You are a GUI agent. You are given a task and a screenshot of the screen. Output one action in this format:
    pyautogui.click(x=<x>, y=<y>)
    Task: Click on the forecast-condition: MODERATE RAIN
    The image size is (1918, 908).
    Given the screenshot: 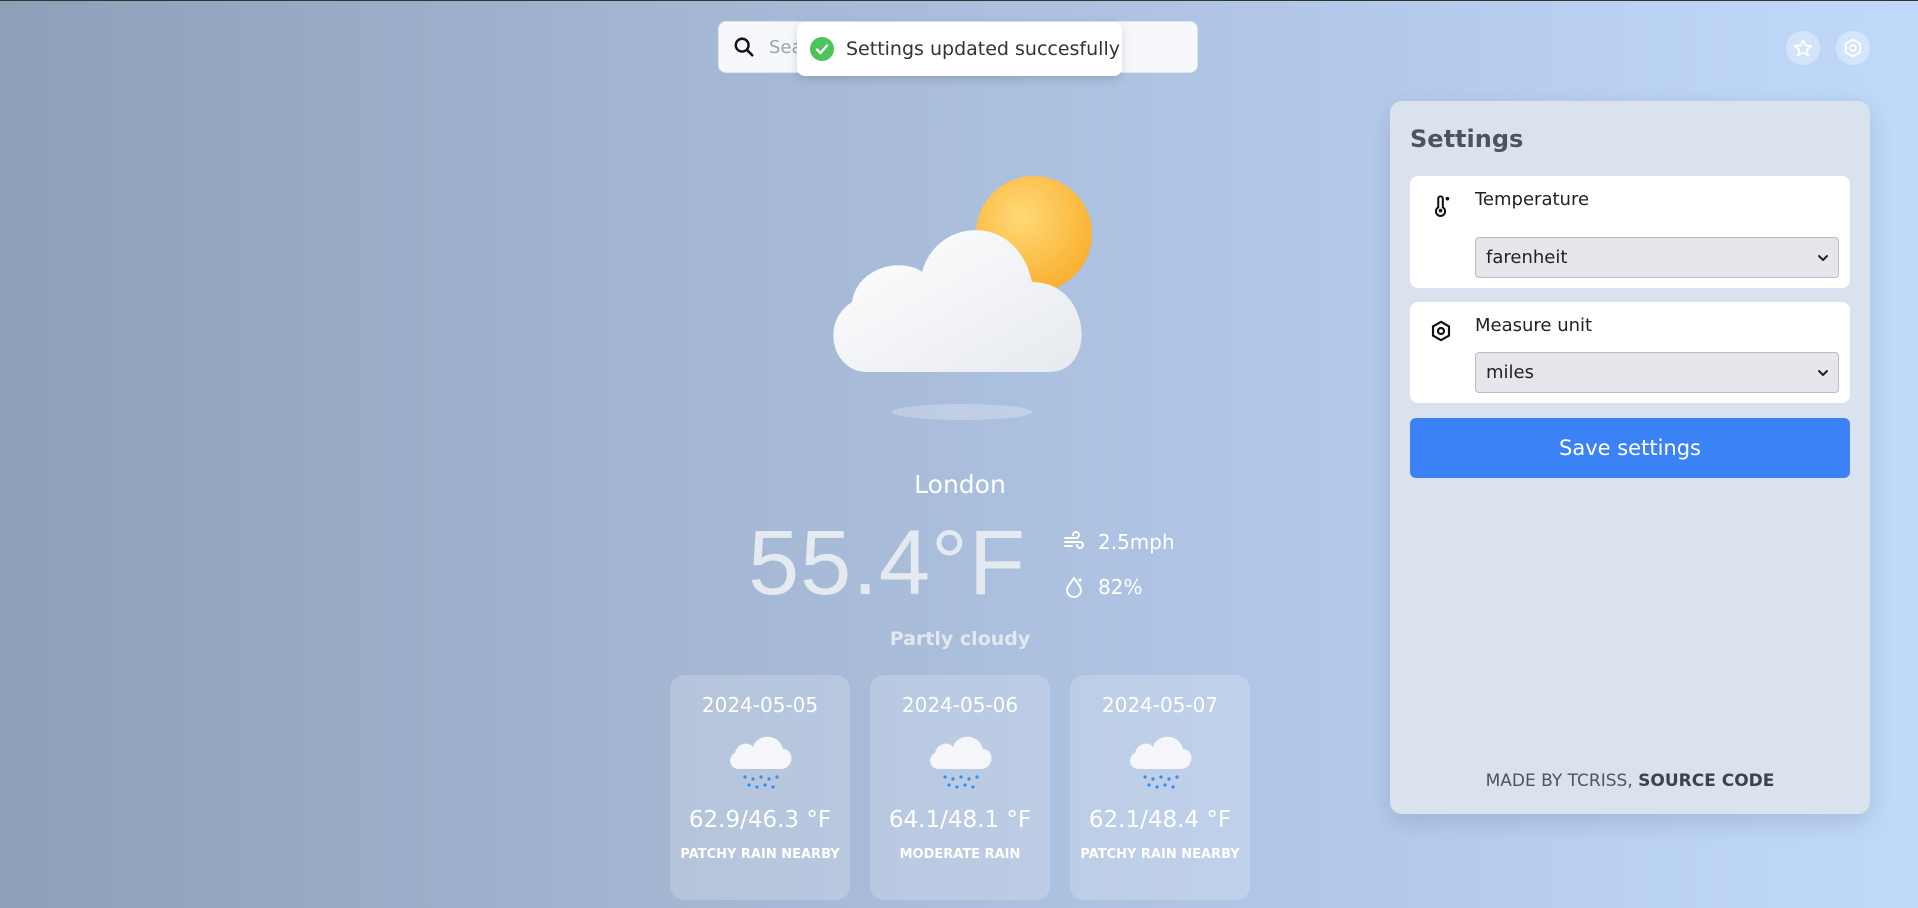 What is the action you would take?
    pyautogui.click(x=960, y=854)
    